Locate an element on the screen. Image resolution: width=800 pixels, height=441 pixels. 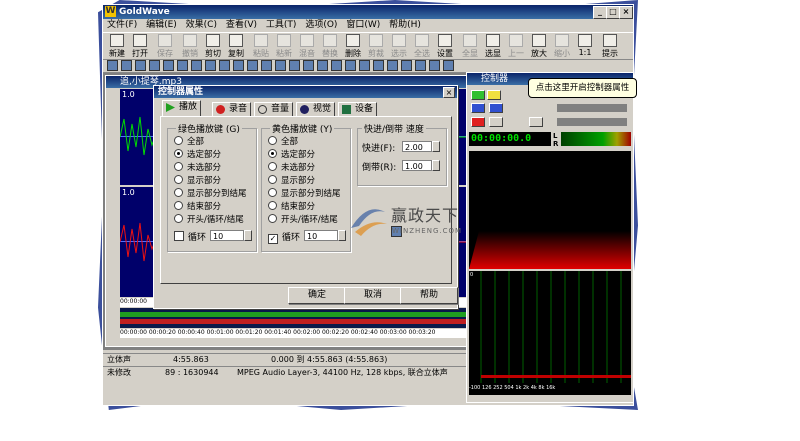
yellow-option-all: 全部 is located at coordinates (283, 141).